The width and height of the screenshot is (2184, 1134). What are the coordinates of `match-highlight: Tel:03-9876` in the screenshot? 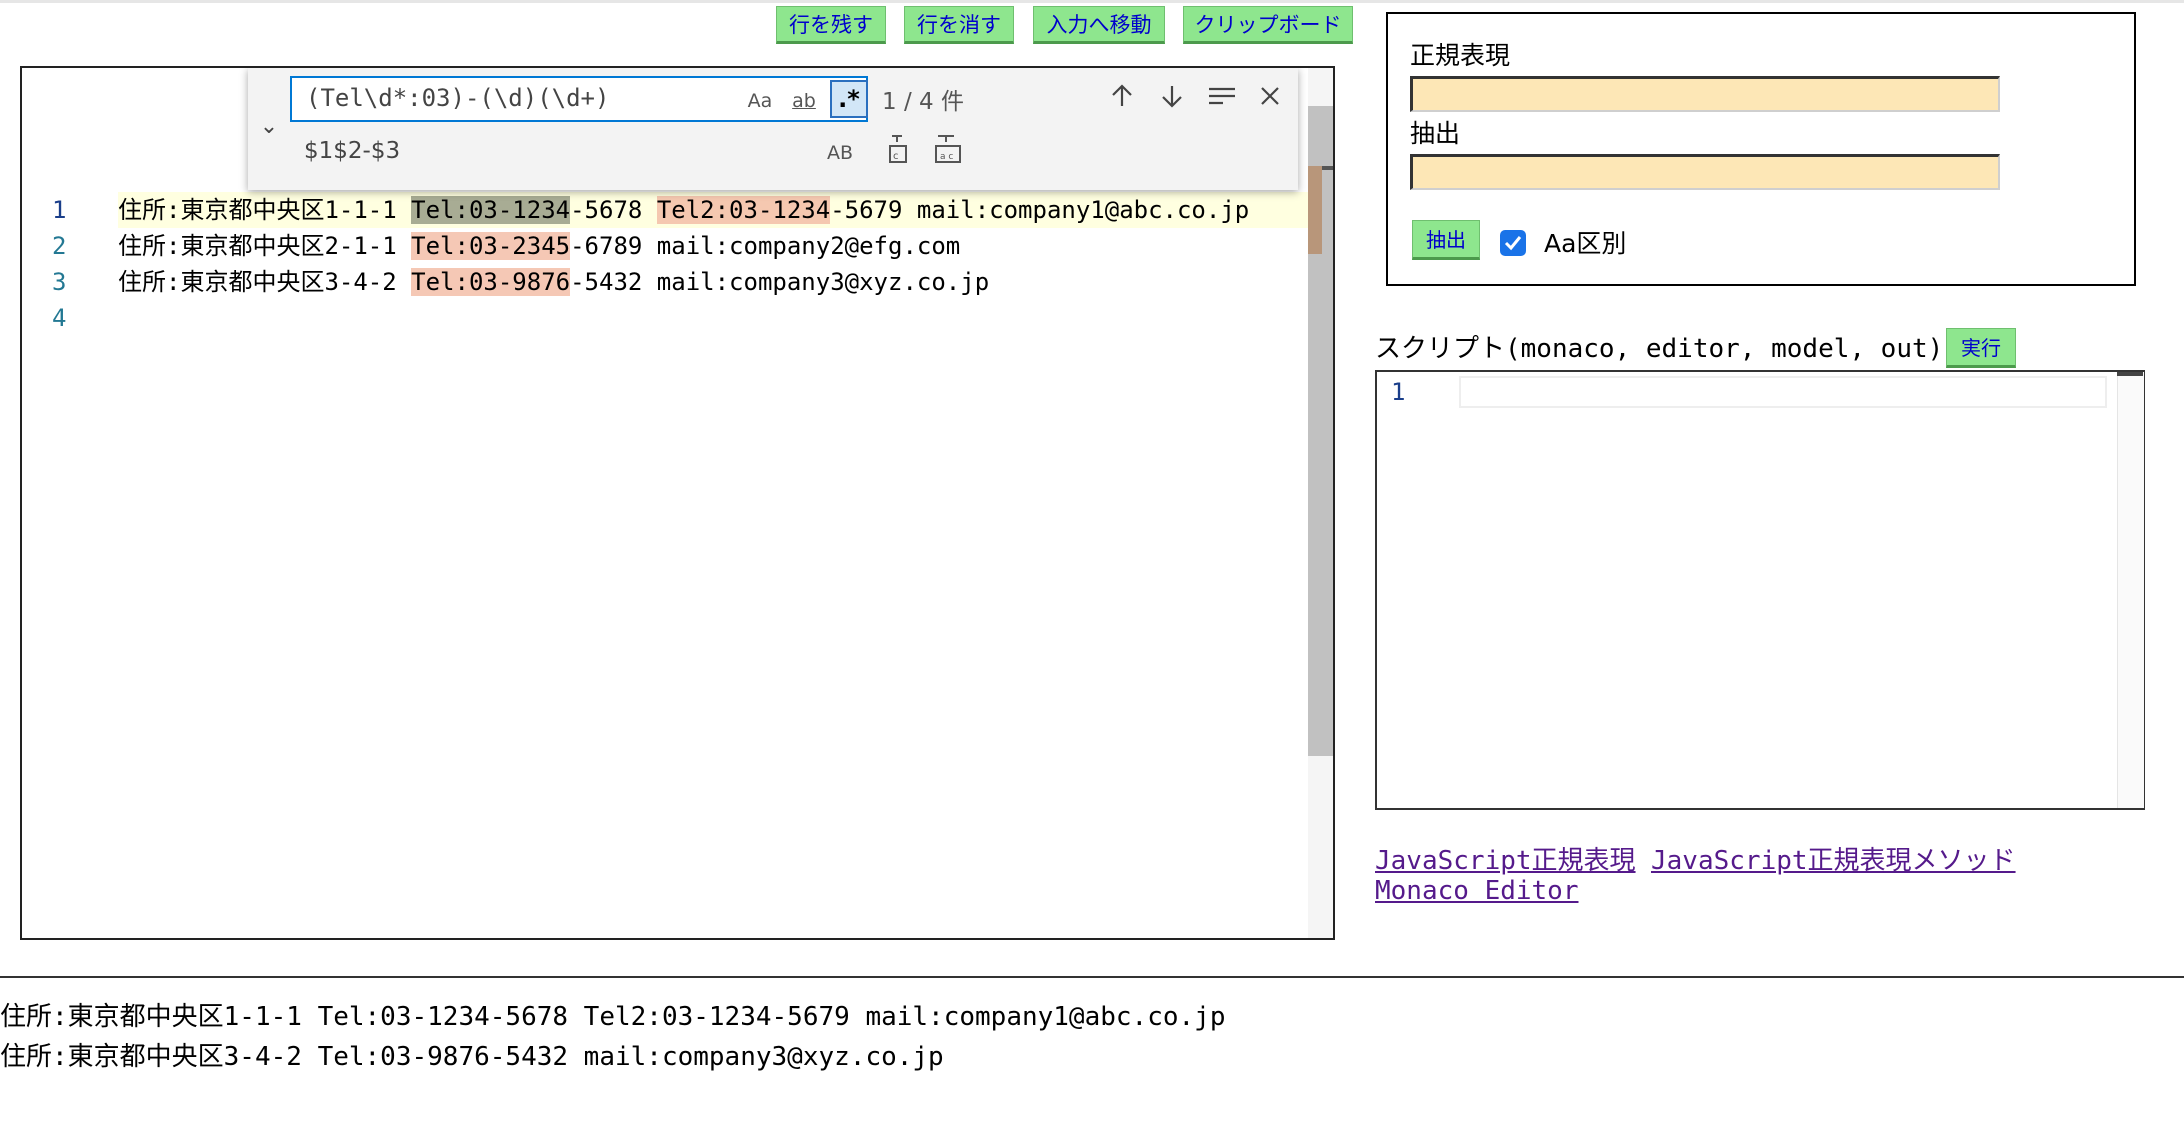 It's located at (491, 282).